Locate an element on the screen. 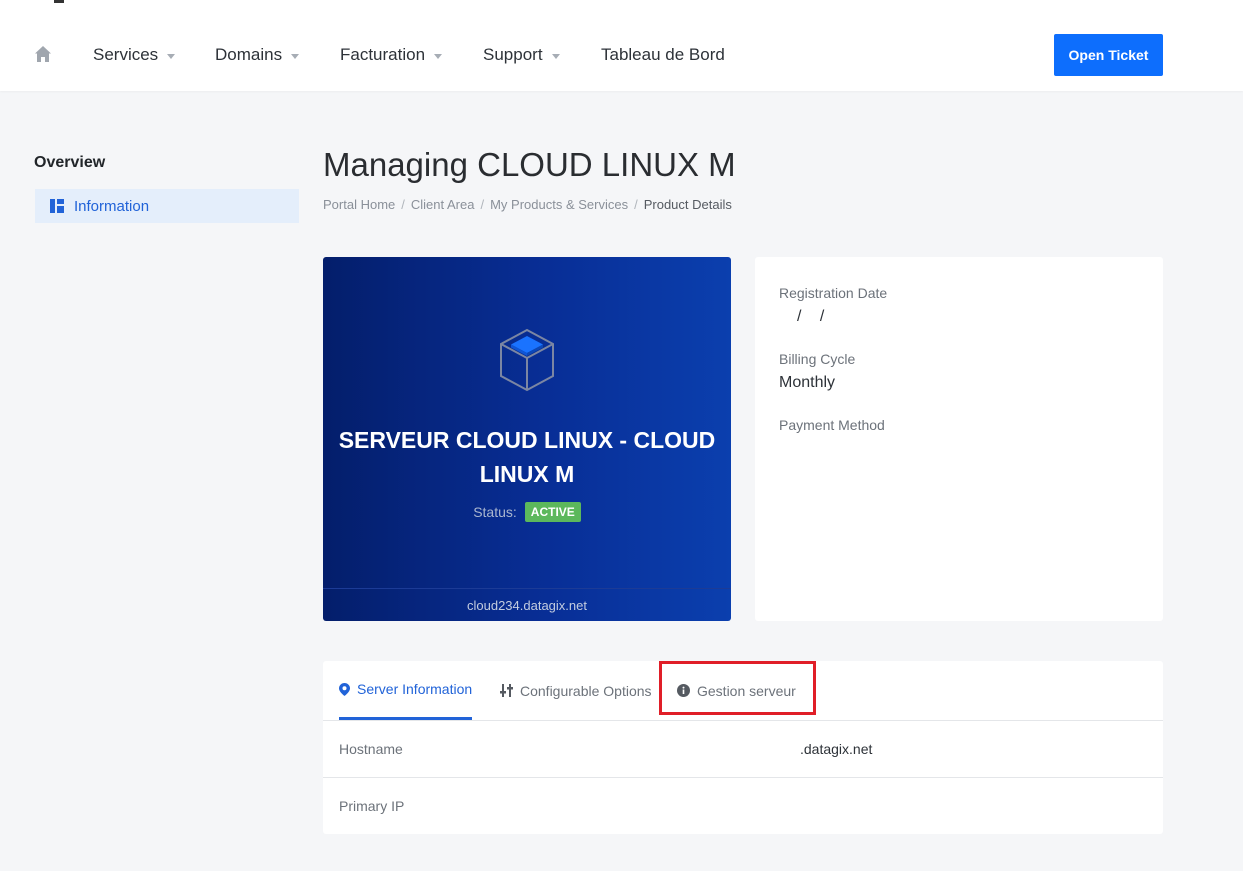  sliders-icon is located at coordinates (506, 690).